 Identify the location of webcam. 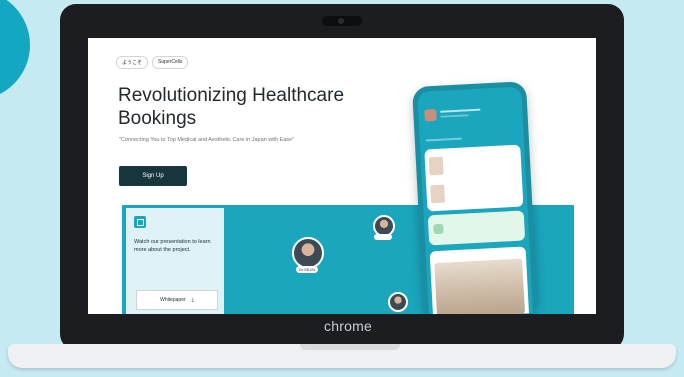
(342, 21).